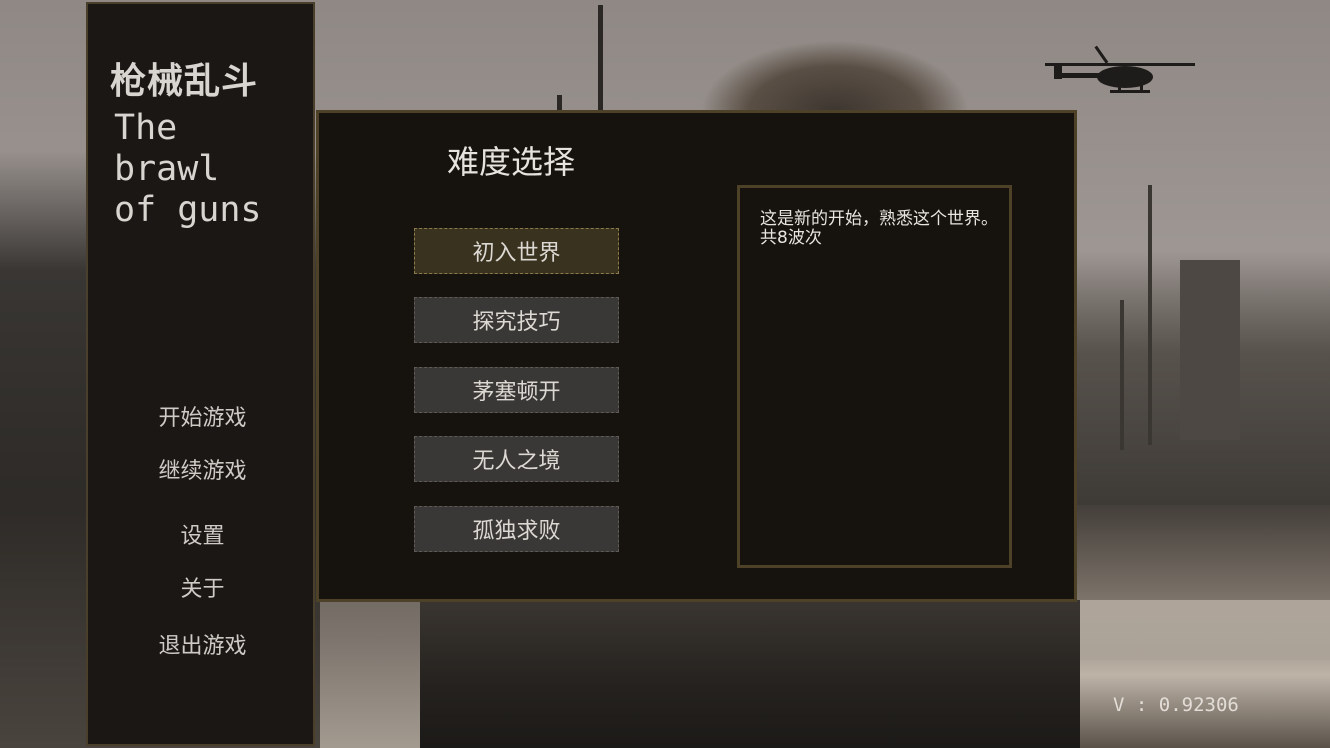 This screenshot has height=748, width=1330. I want to click on background-radio-tower, so click(1150, 315).